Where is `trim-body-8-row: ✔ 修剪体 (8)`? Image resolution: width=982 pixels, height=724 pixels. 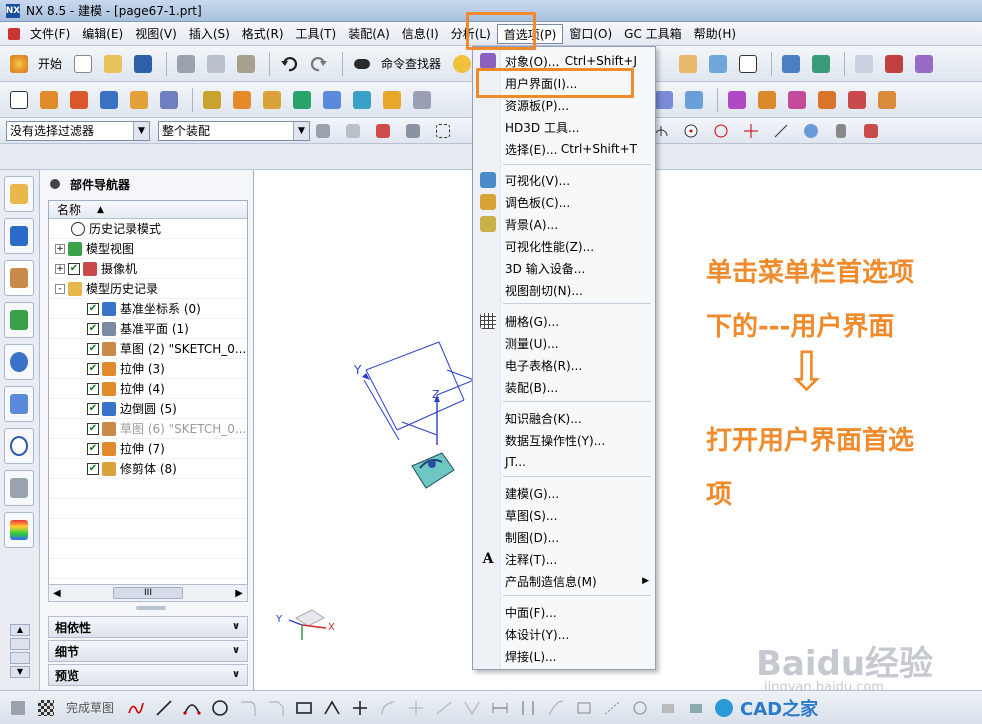 trim-body-8-row: ✔ 修剪体 (8) is located at coordinates (148, 469).